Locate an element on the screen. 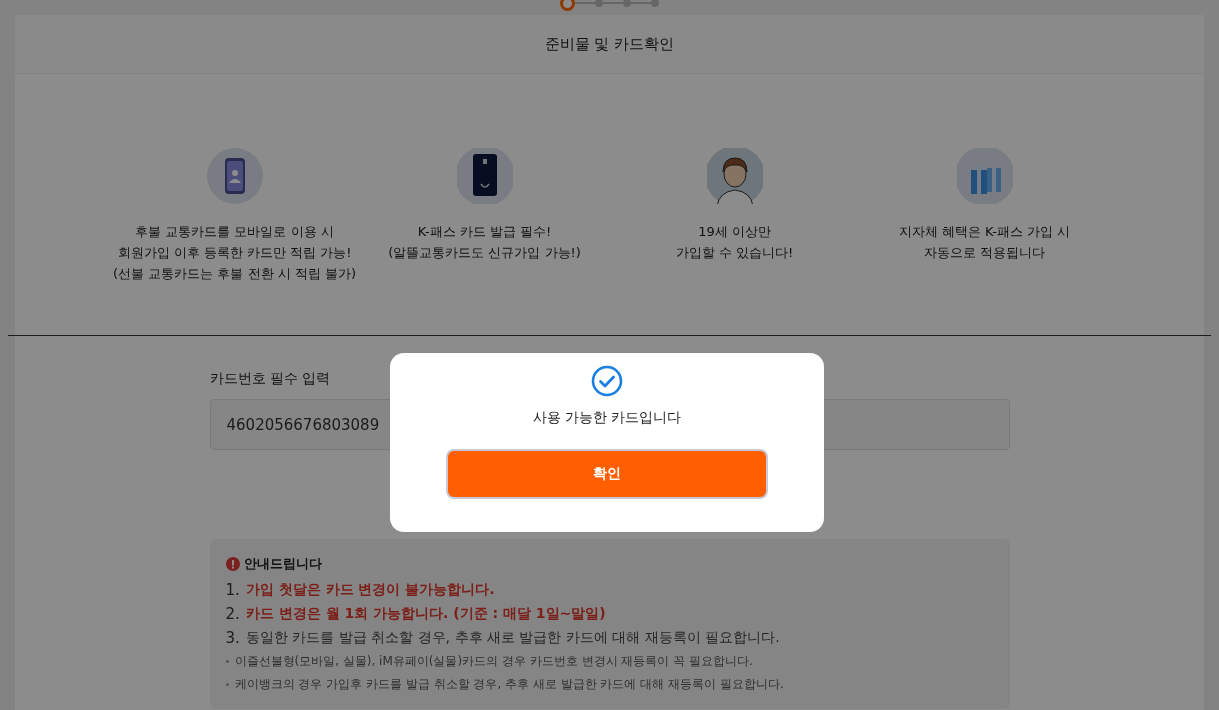  requirement-text: 19세 이상만 가입할 수 있습니다! is located at coordinates (734, 242).